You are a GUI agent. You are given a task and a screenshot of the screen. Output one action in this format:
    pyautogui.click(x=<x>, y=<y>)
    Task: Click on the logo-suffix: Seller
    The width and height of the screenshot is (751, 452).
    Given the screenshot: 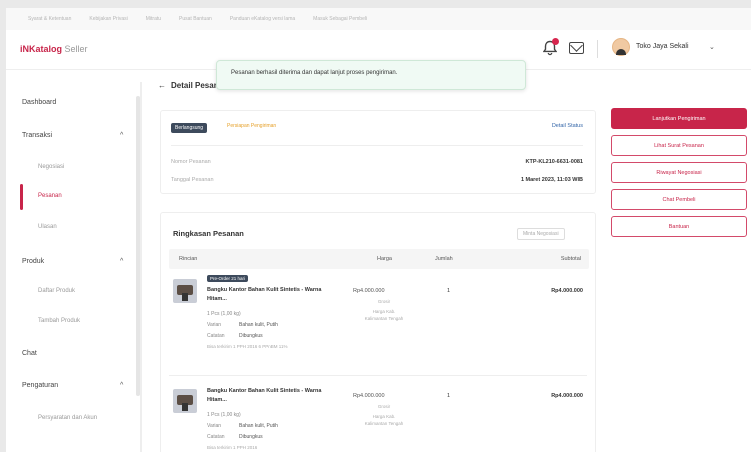 What is the action you would take?
    pyautogui.click(x=76, y=49)
    